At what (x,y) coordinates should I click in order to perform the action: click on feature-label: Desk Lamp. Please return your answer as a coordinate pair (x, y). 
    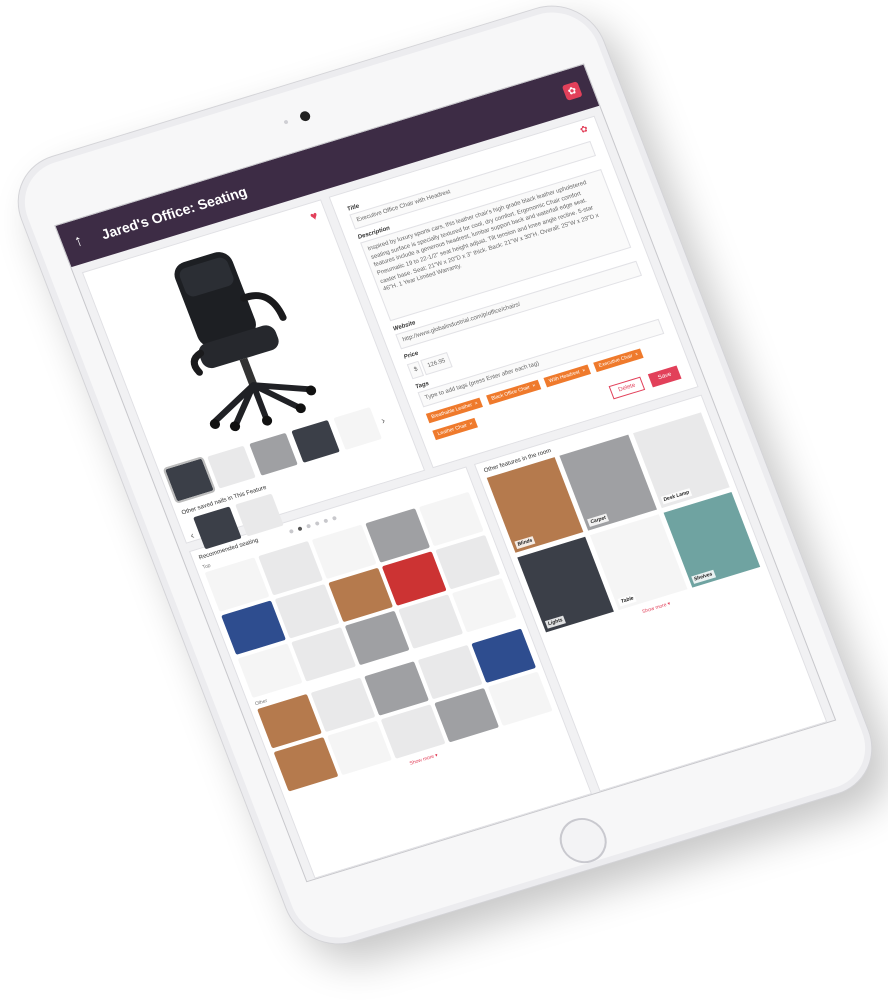
    Looking at the image, I should click on (676, 496).